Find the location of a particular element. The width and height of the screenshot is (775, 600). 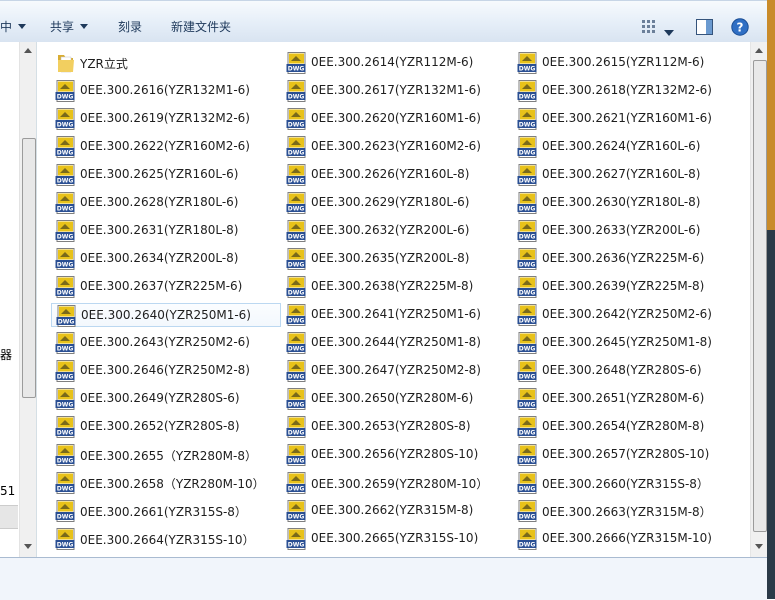

file-item: DWG 0EE.300.2636(YZR225M-6) is located at coordinates (628, 259).